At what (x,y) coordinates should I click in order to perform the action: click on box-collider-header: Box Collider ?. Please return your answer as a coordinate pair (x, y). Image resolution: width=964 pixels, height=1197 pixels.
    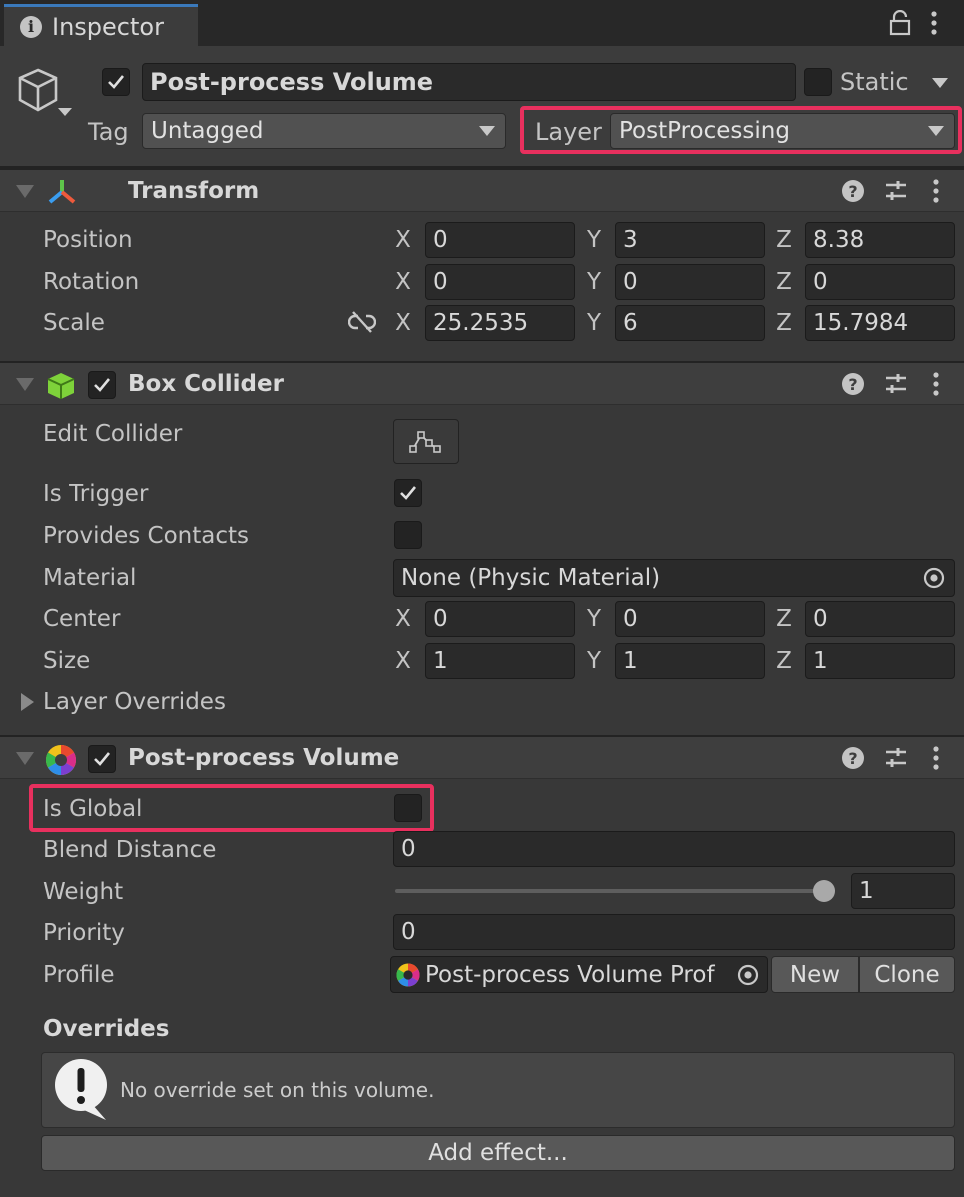
    Looking at the image, I should click on (482, 383).